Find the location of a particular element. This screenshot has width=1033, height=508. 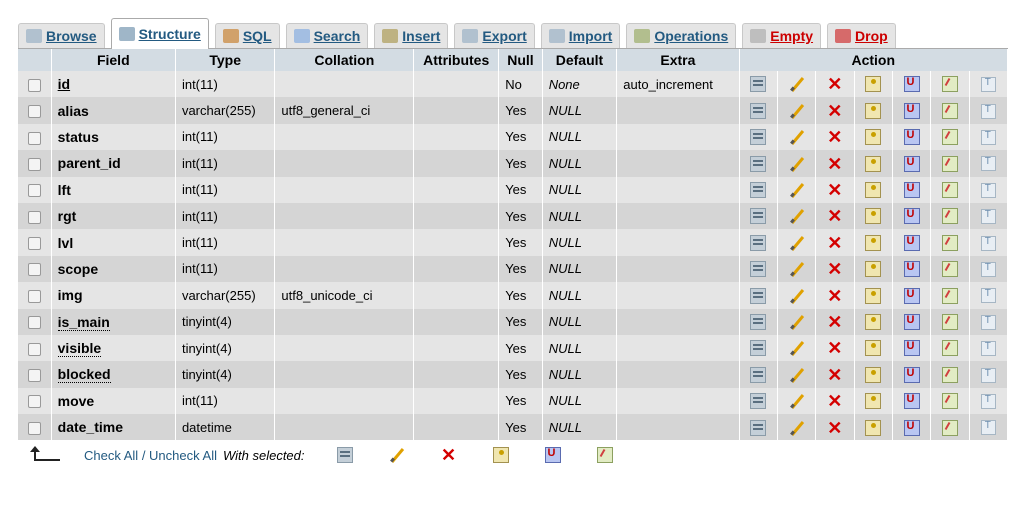

tab-drop: Drop is located at coordinates (861, 35).